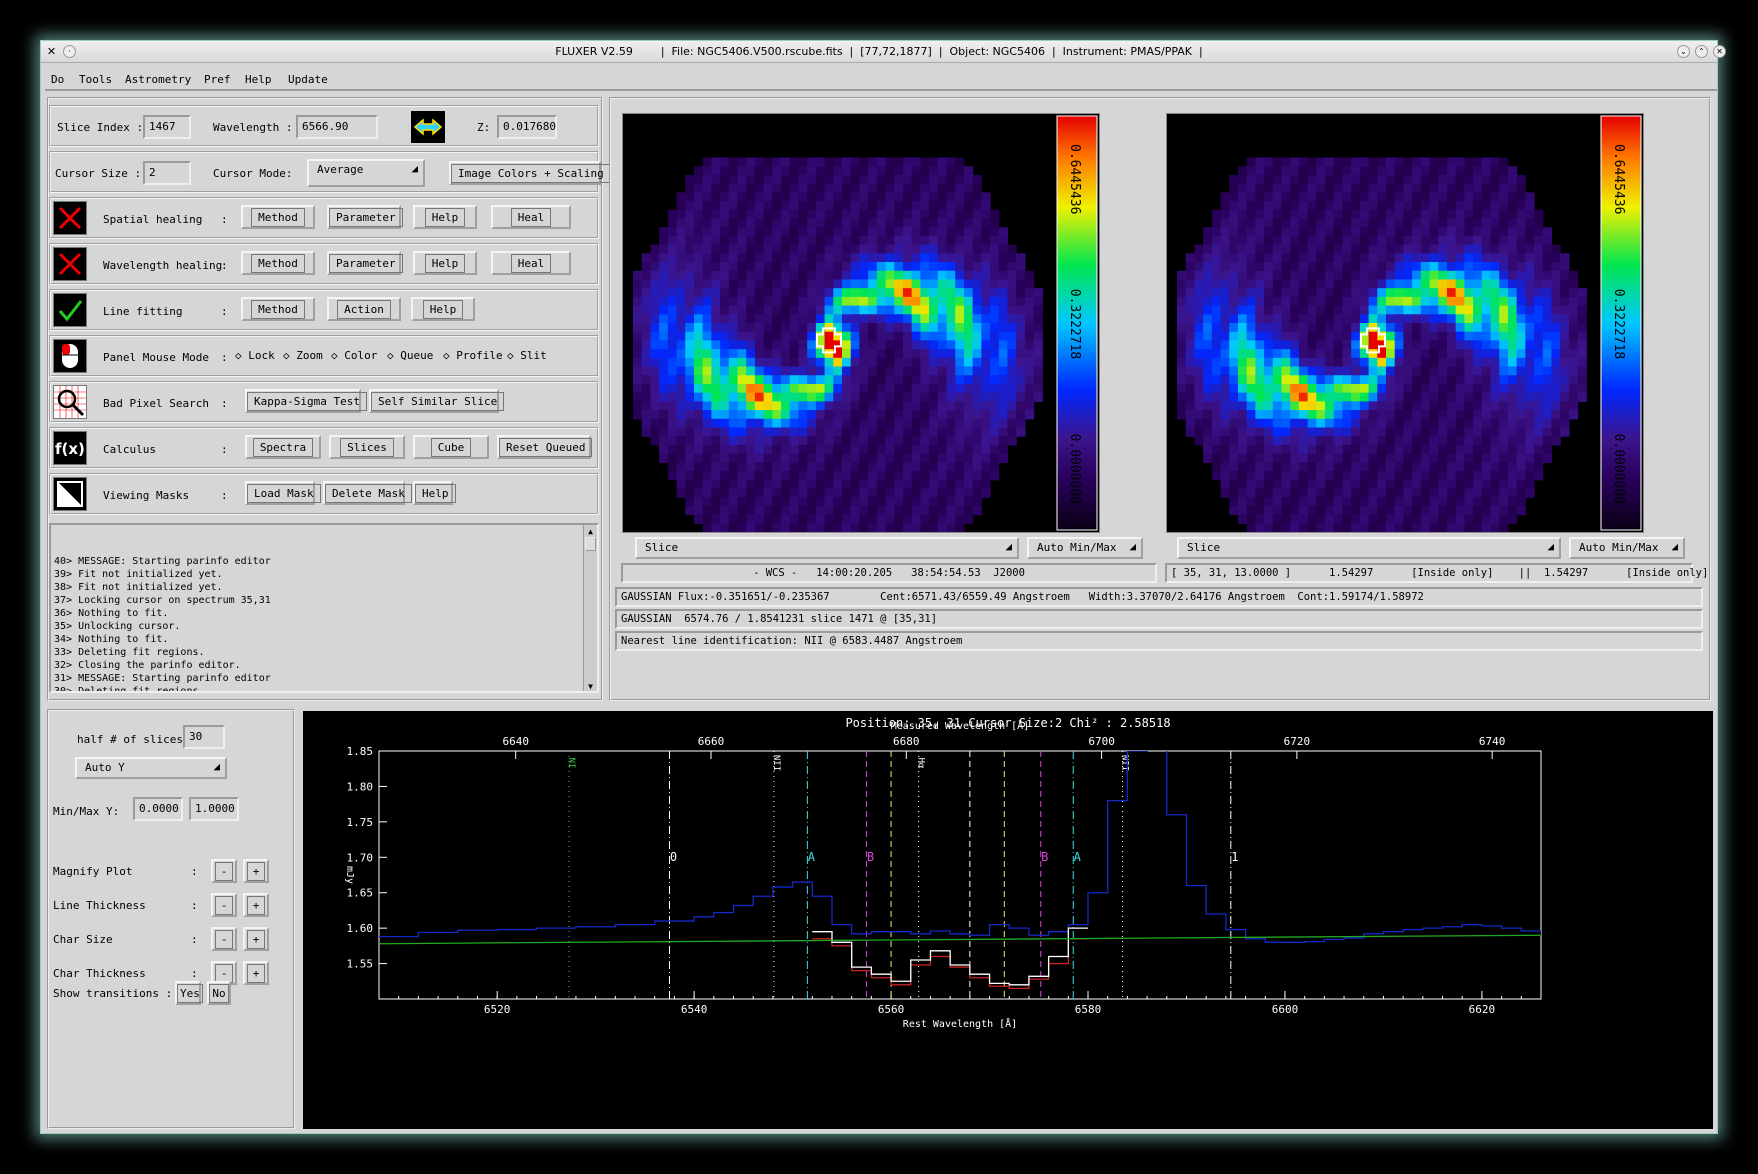  I want to click on spatial-parameter-button: Parameter, so click(365, 217).